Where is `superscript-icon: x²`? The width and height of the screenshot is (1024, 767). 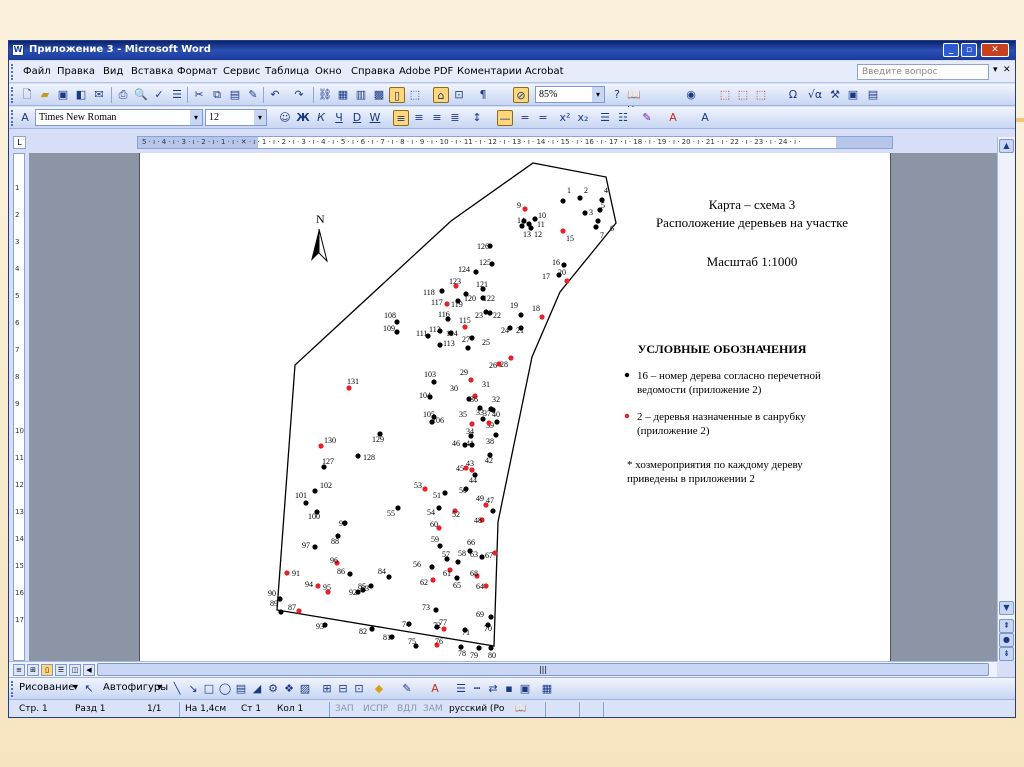 superscript-icon: x² is located at coordinates (565, 118).